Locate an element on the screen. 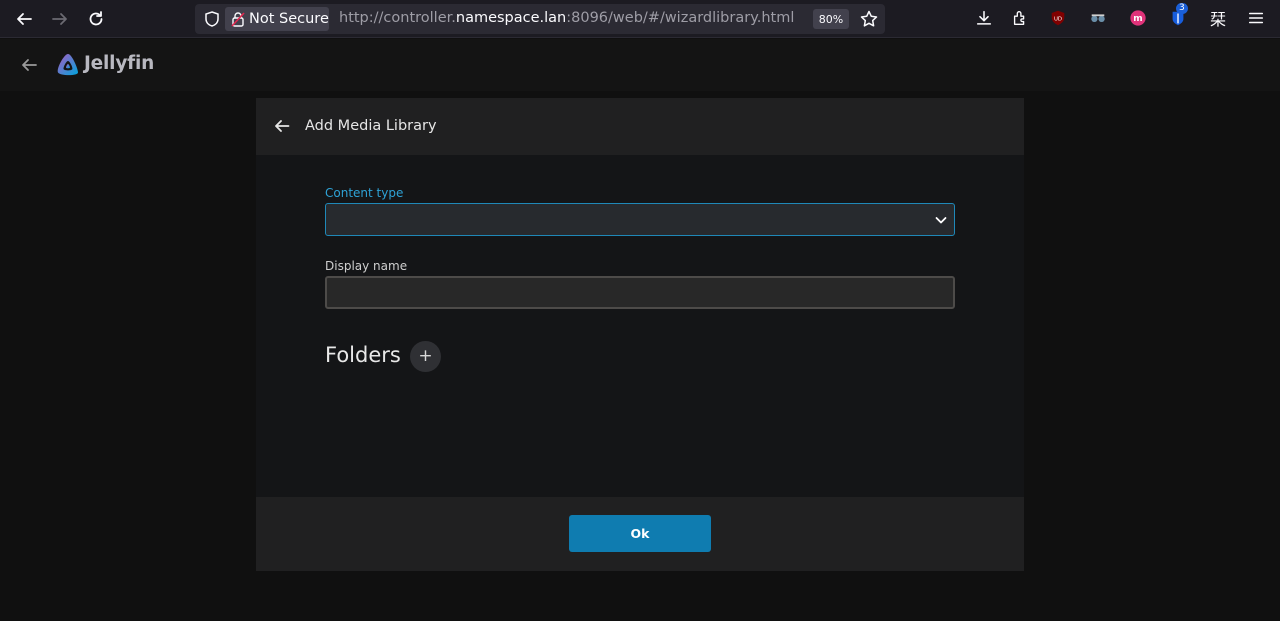 This screenshot has width=1280, height=621. plus-icon: + is located at coordinates (425, 356).